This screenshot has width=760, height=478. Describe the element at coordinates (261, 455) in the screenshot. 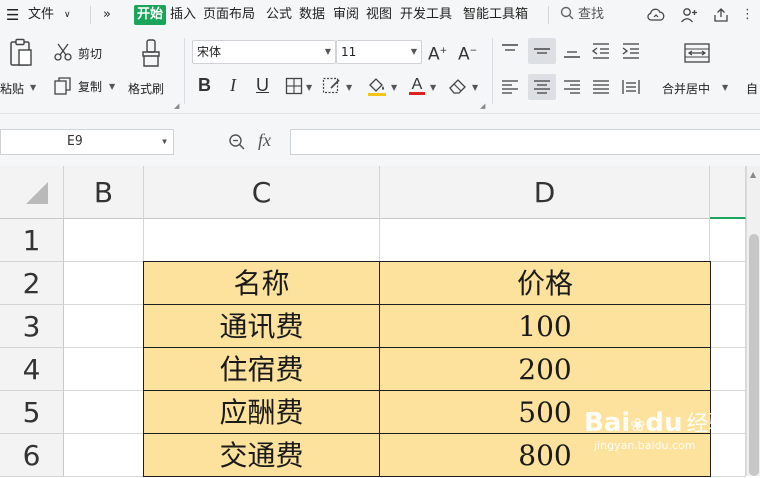

I see `table-cell-name: 交通费` at that location.